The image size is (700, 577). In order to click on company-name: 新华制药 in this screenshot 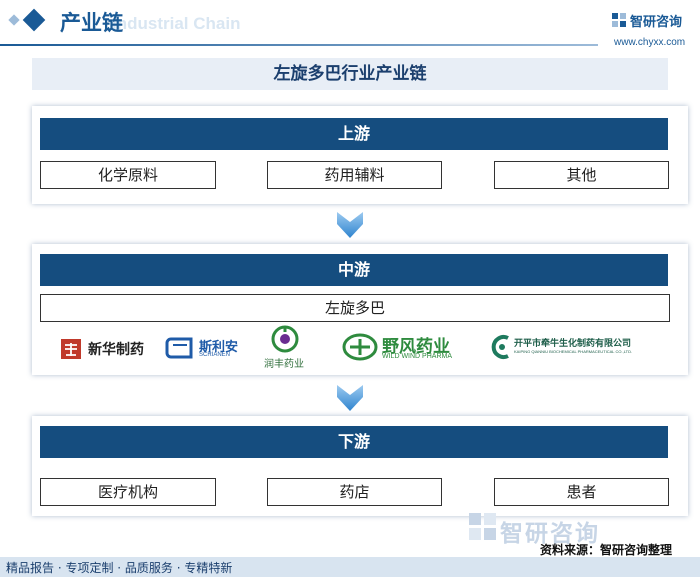, I will do `click(116, 350)`.